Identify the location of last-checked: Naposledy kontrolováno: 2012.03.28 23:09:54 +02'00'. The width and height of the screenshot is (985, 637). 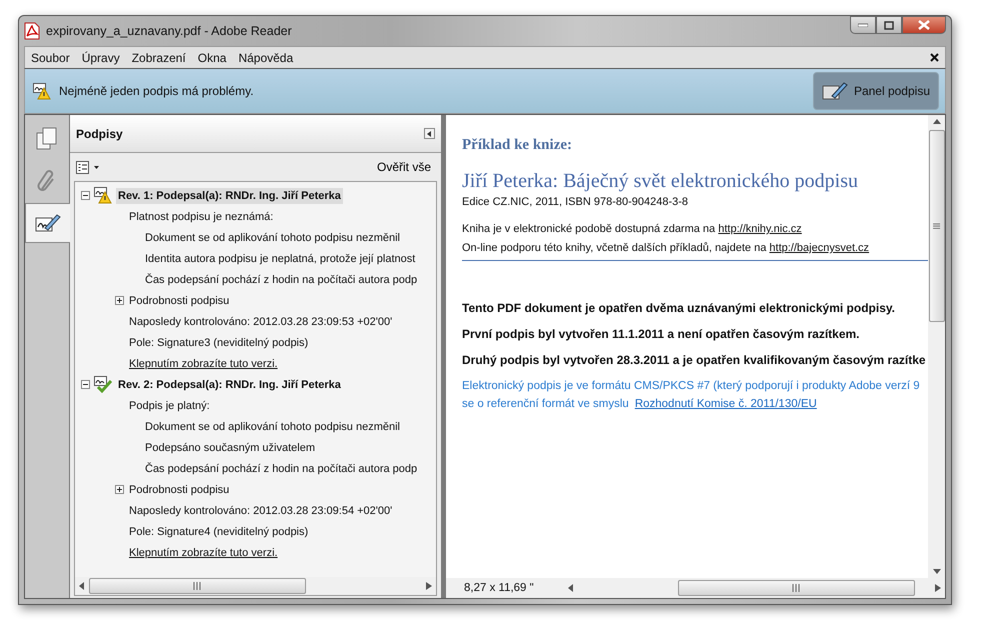
(260, 510).